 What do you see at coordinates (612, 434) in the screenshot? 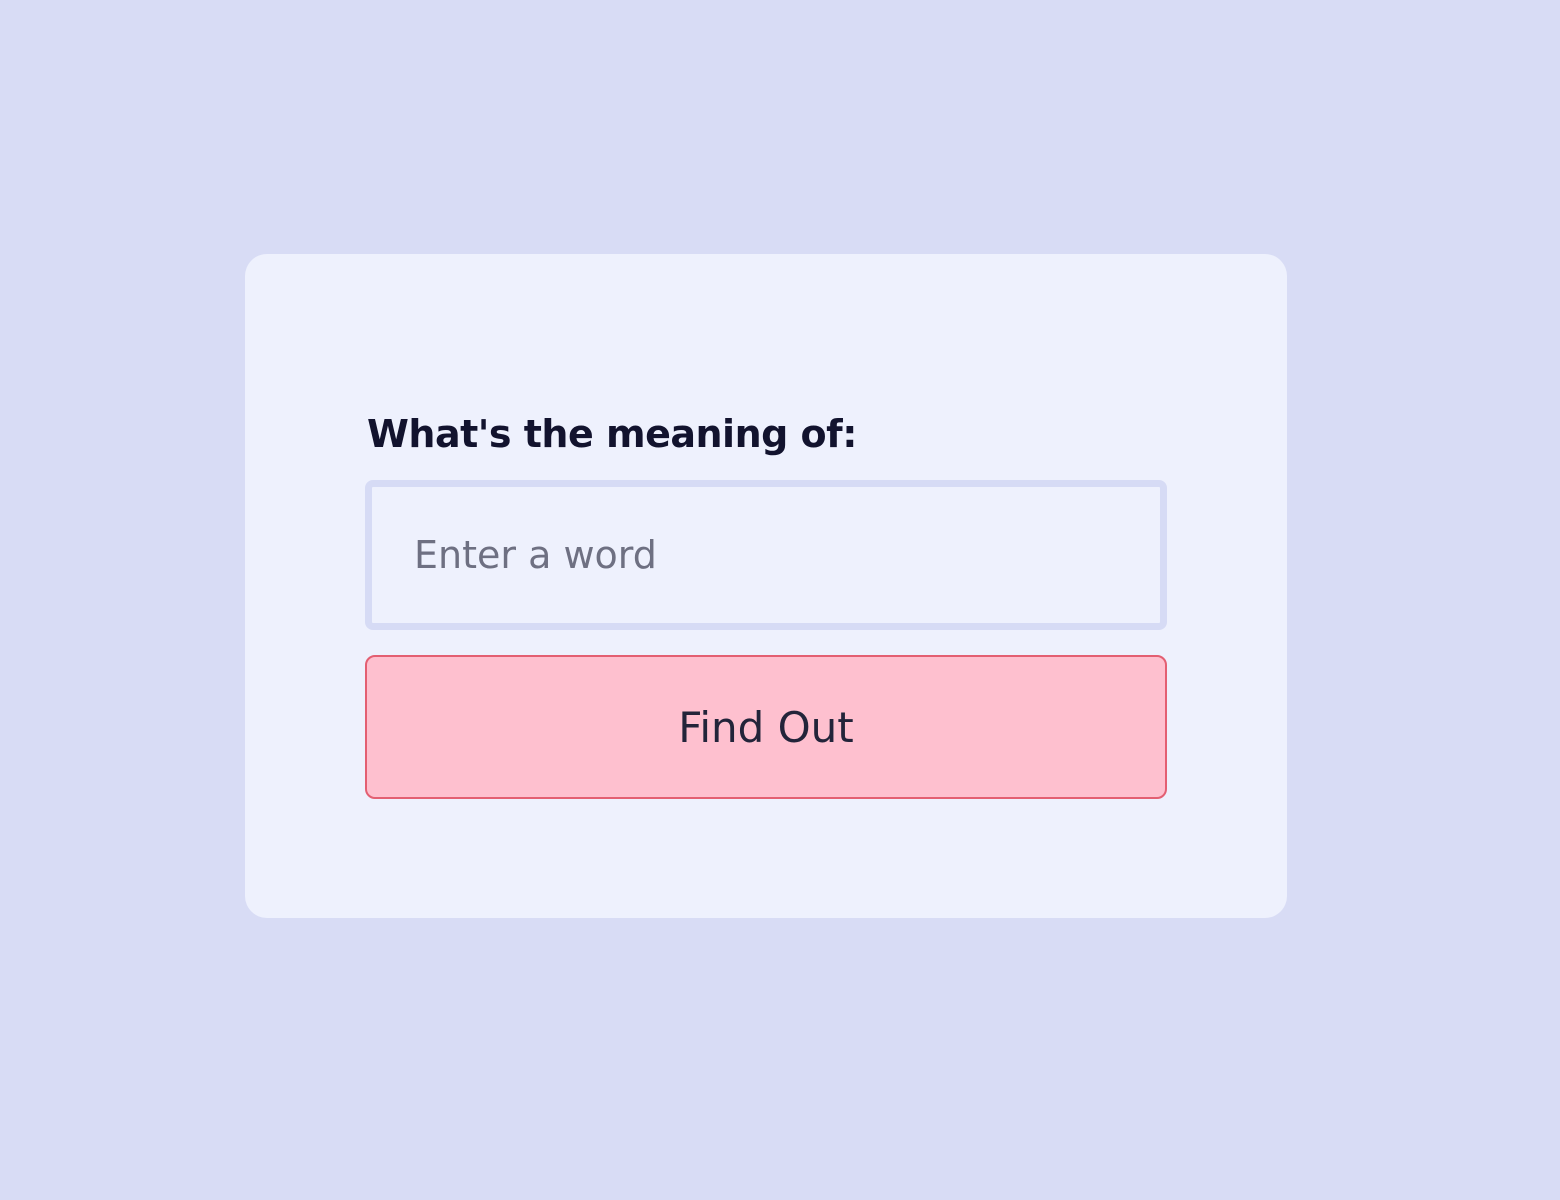
I see `word-question-label: What's the meaning of:` at bounding box center [612, 434].